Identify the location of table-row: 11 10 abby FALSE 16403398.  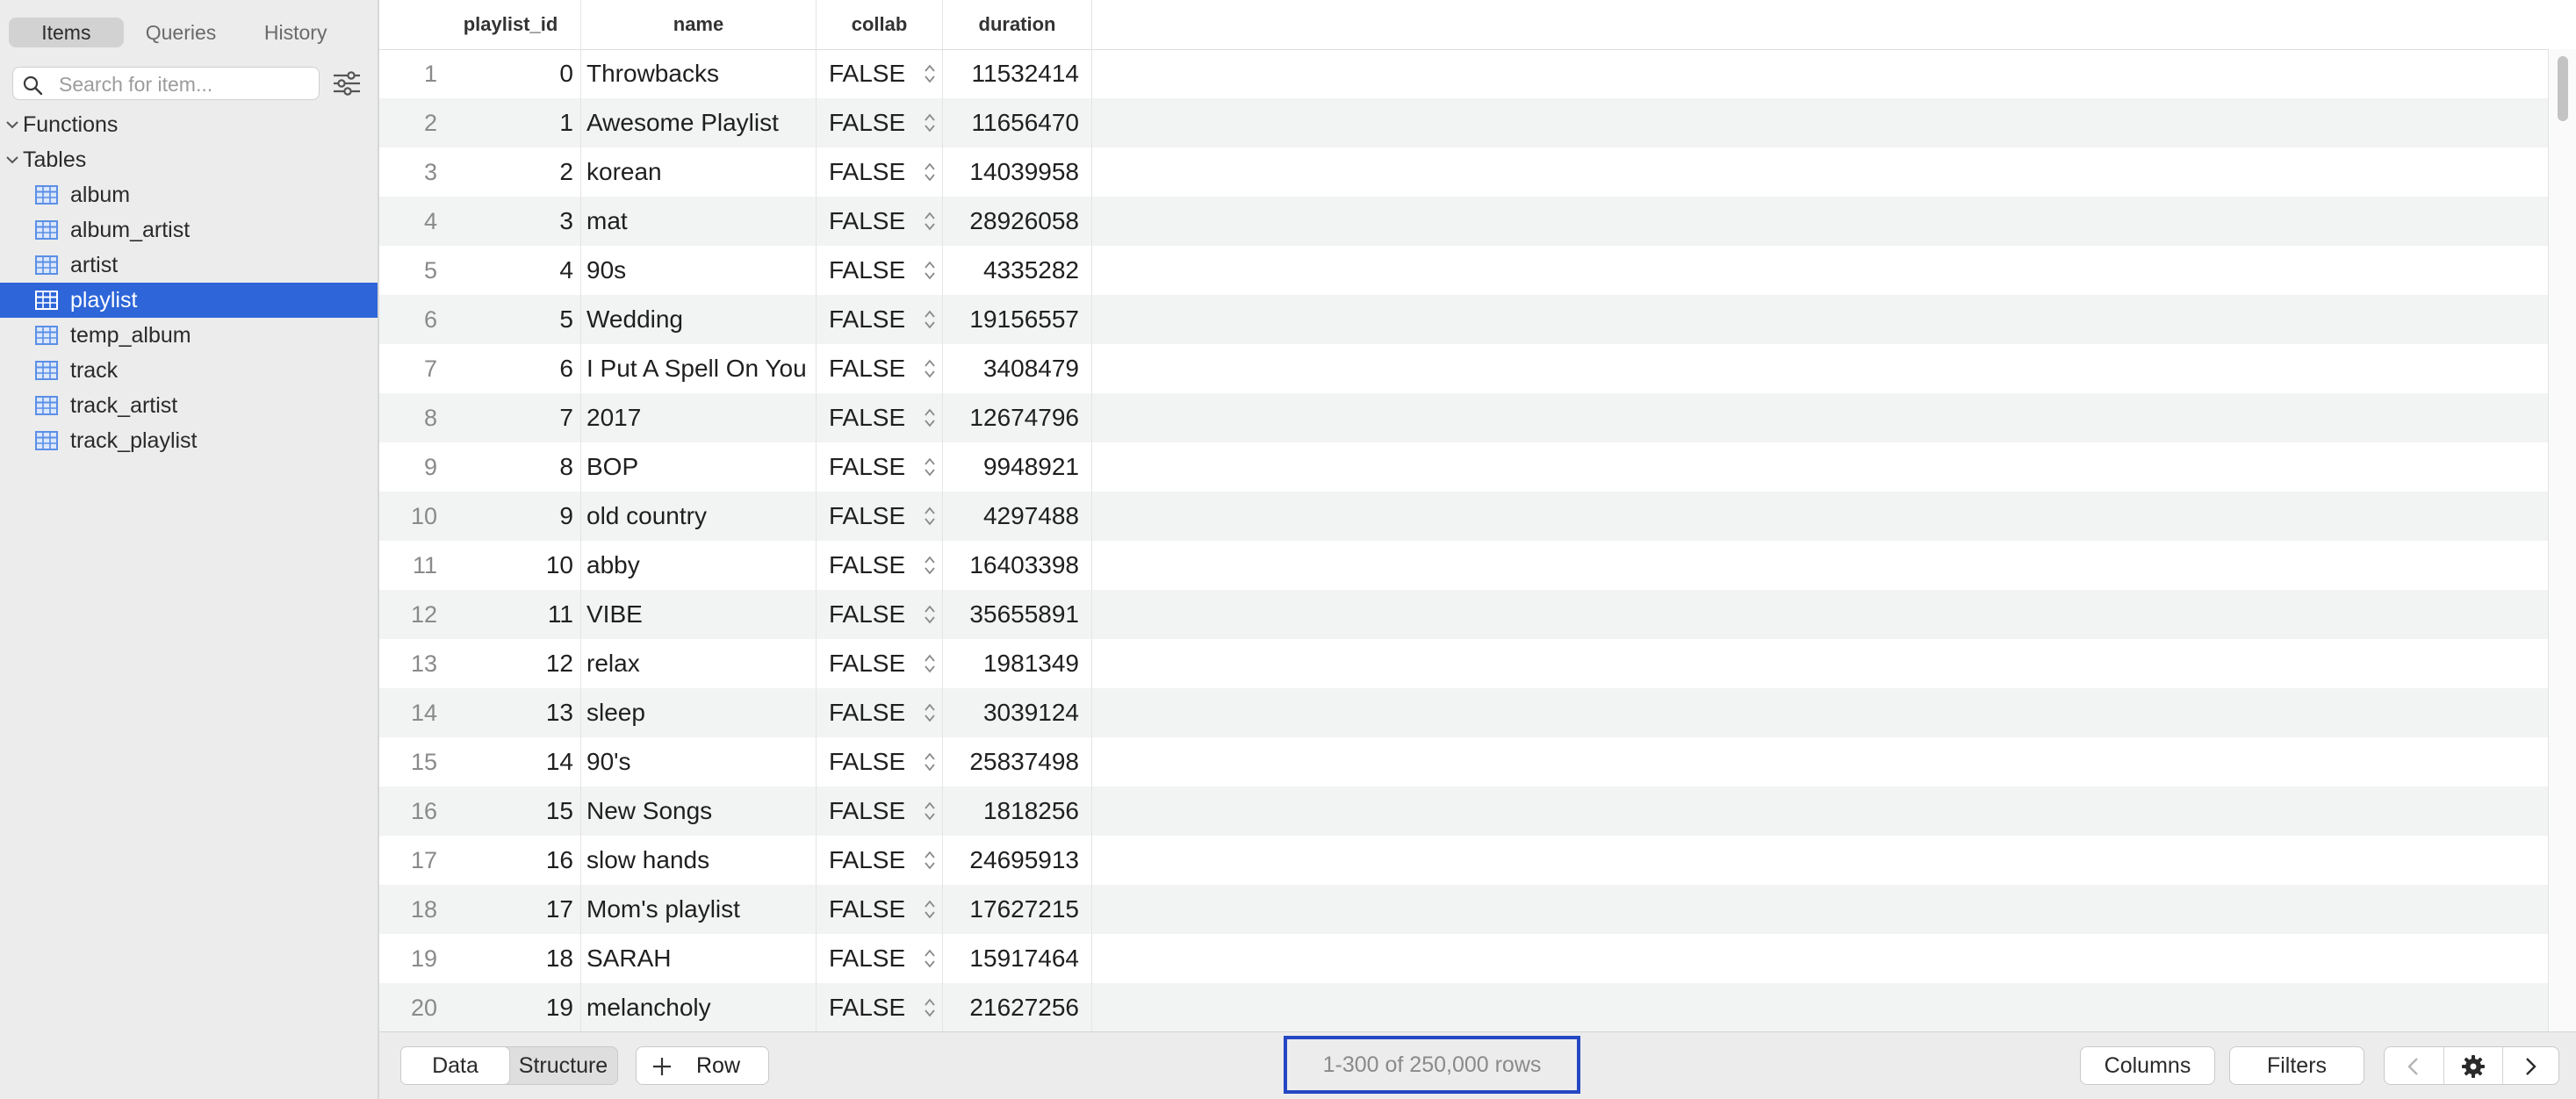
(1463, 565).